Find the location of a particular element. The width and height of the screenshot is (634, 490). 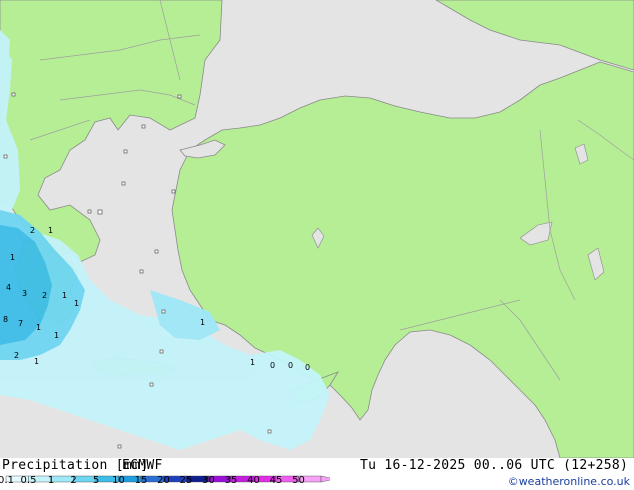

credit-link: ©weatheronline.co.uk is located at coordinates (569, 481).